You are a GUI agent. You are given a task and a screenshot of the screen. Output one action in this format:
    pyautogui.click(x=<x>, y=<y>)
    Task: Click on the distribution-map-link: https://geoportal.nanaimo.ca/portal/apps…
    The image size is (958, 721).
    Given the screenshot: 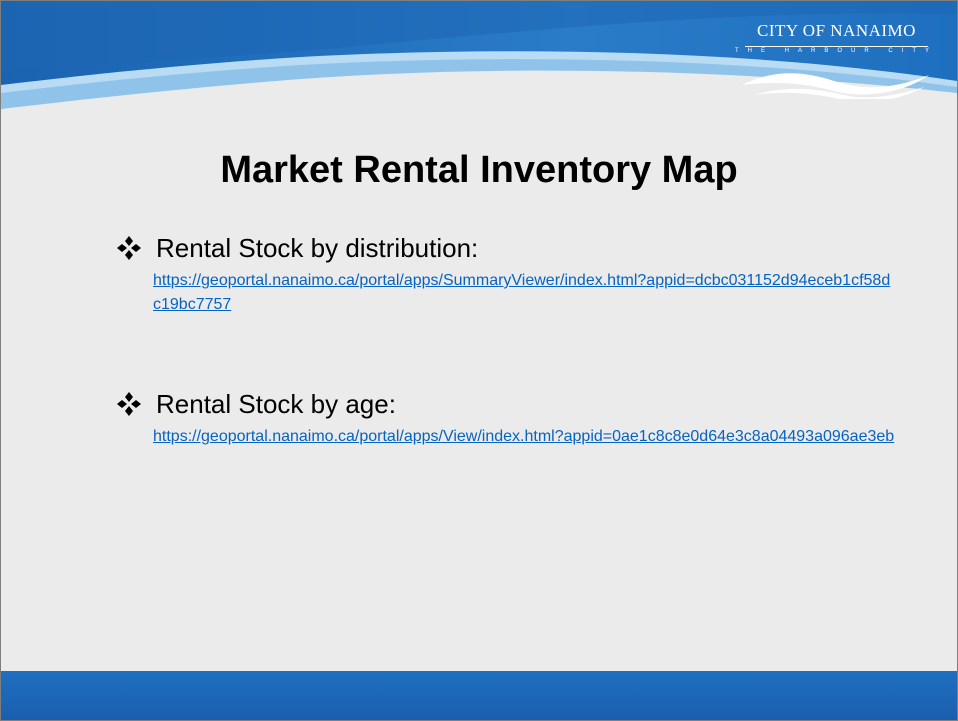 What is the action you would take?
    pyautogui.click(x=524, y=293)
    